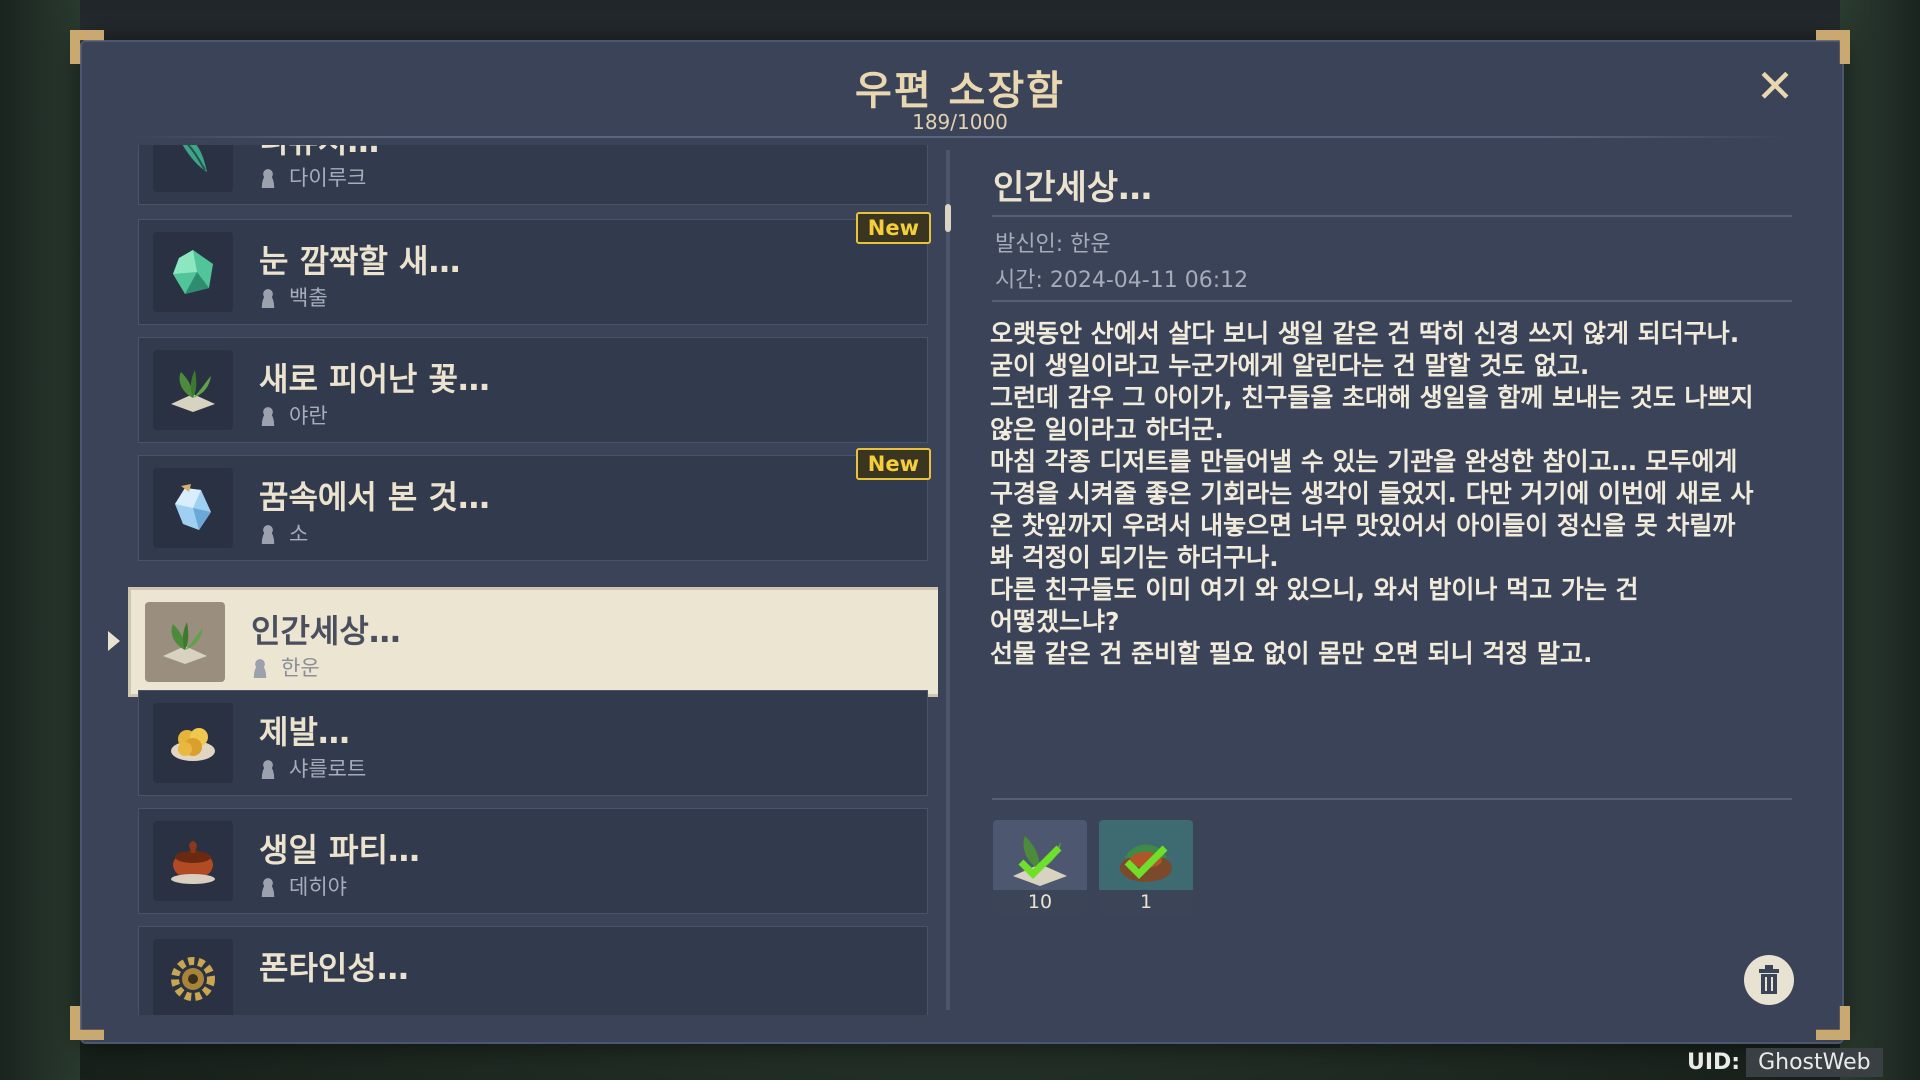  I want to click on mail-sender: 샤를로트, so click(312, 768).